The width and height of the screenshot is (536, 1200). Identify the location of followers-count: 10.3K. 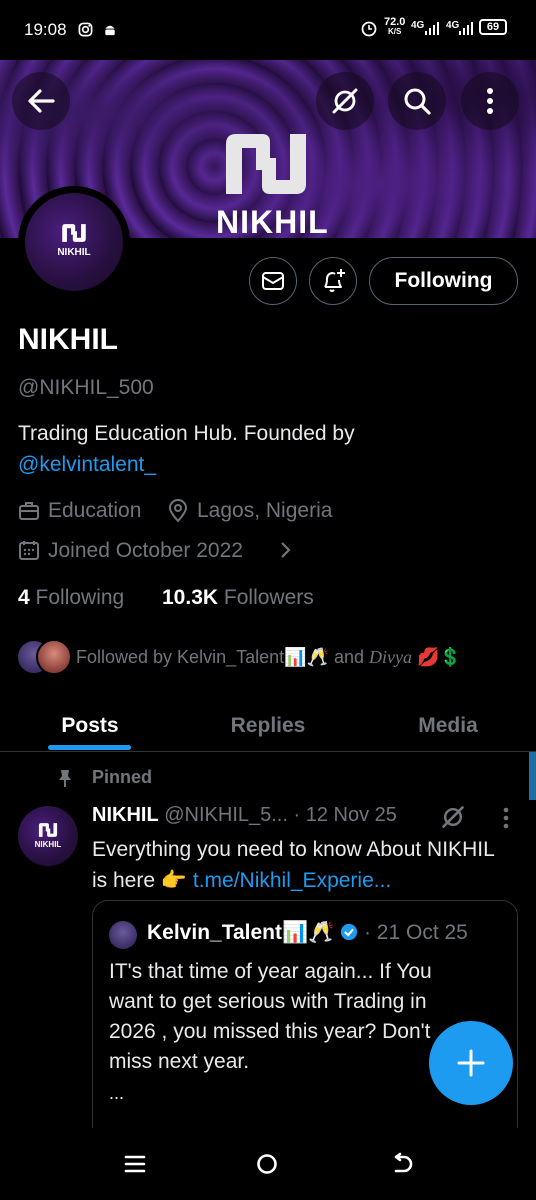
(190, 597).